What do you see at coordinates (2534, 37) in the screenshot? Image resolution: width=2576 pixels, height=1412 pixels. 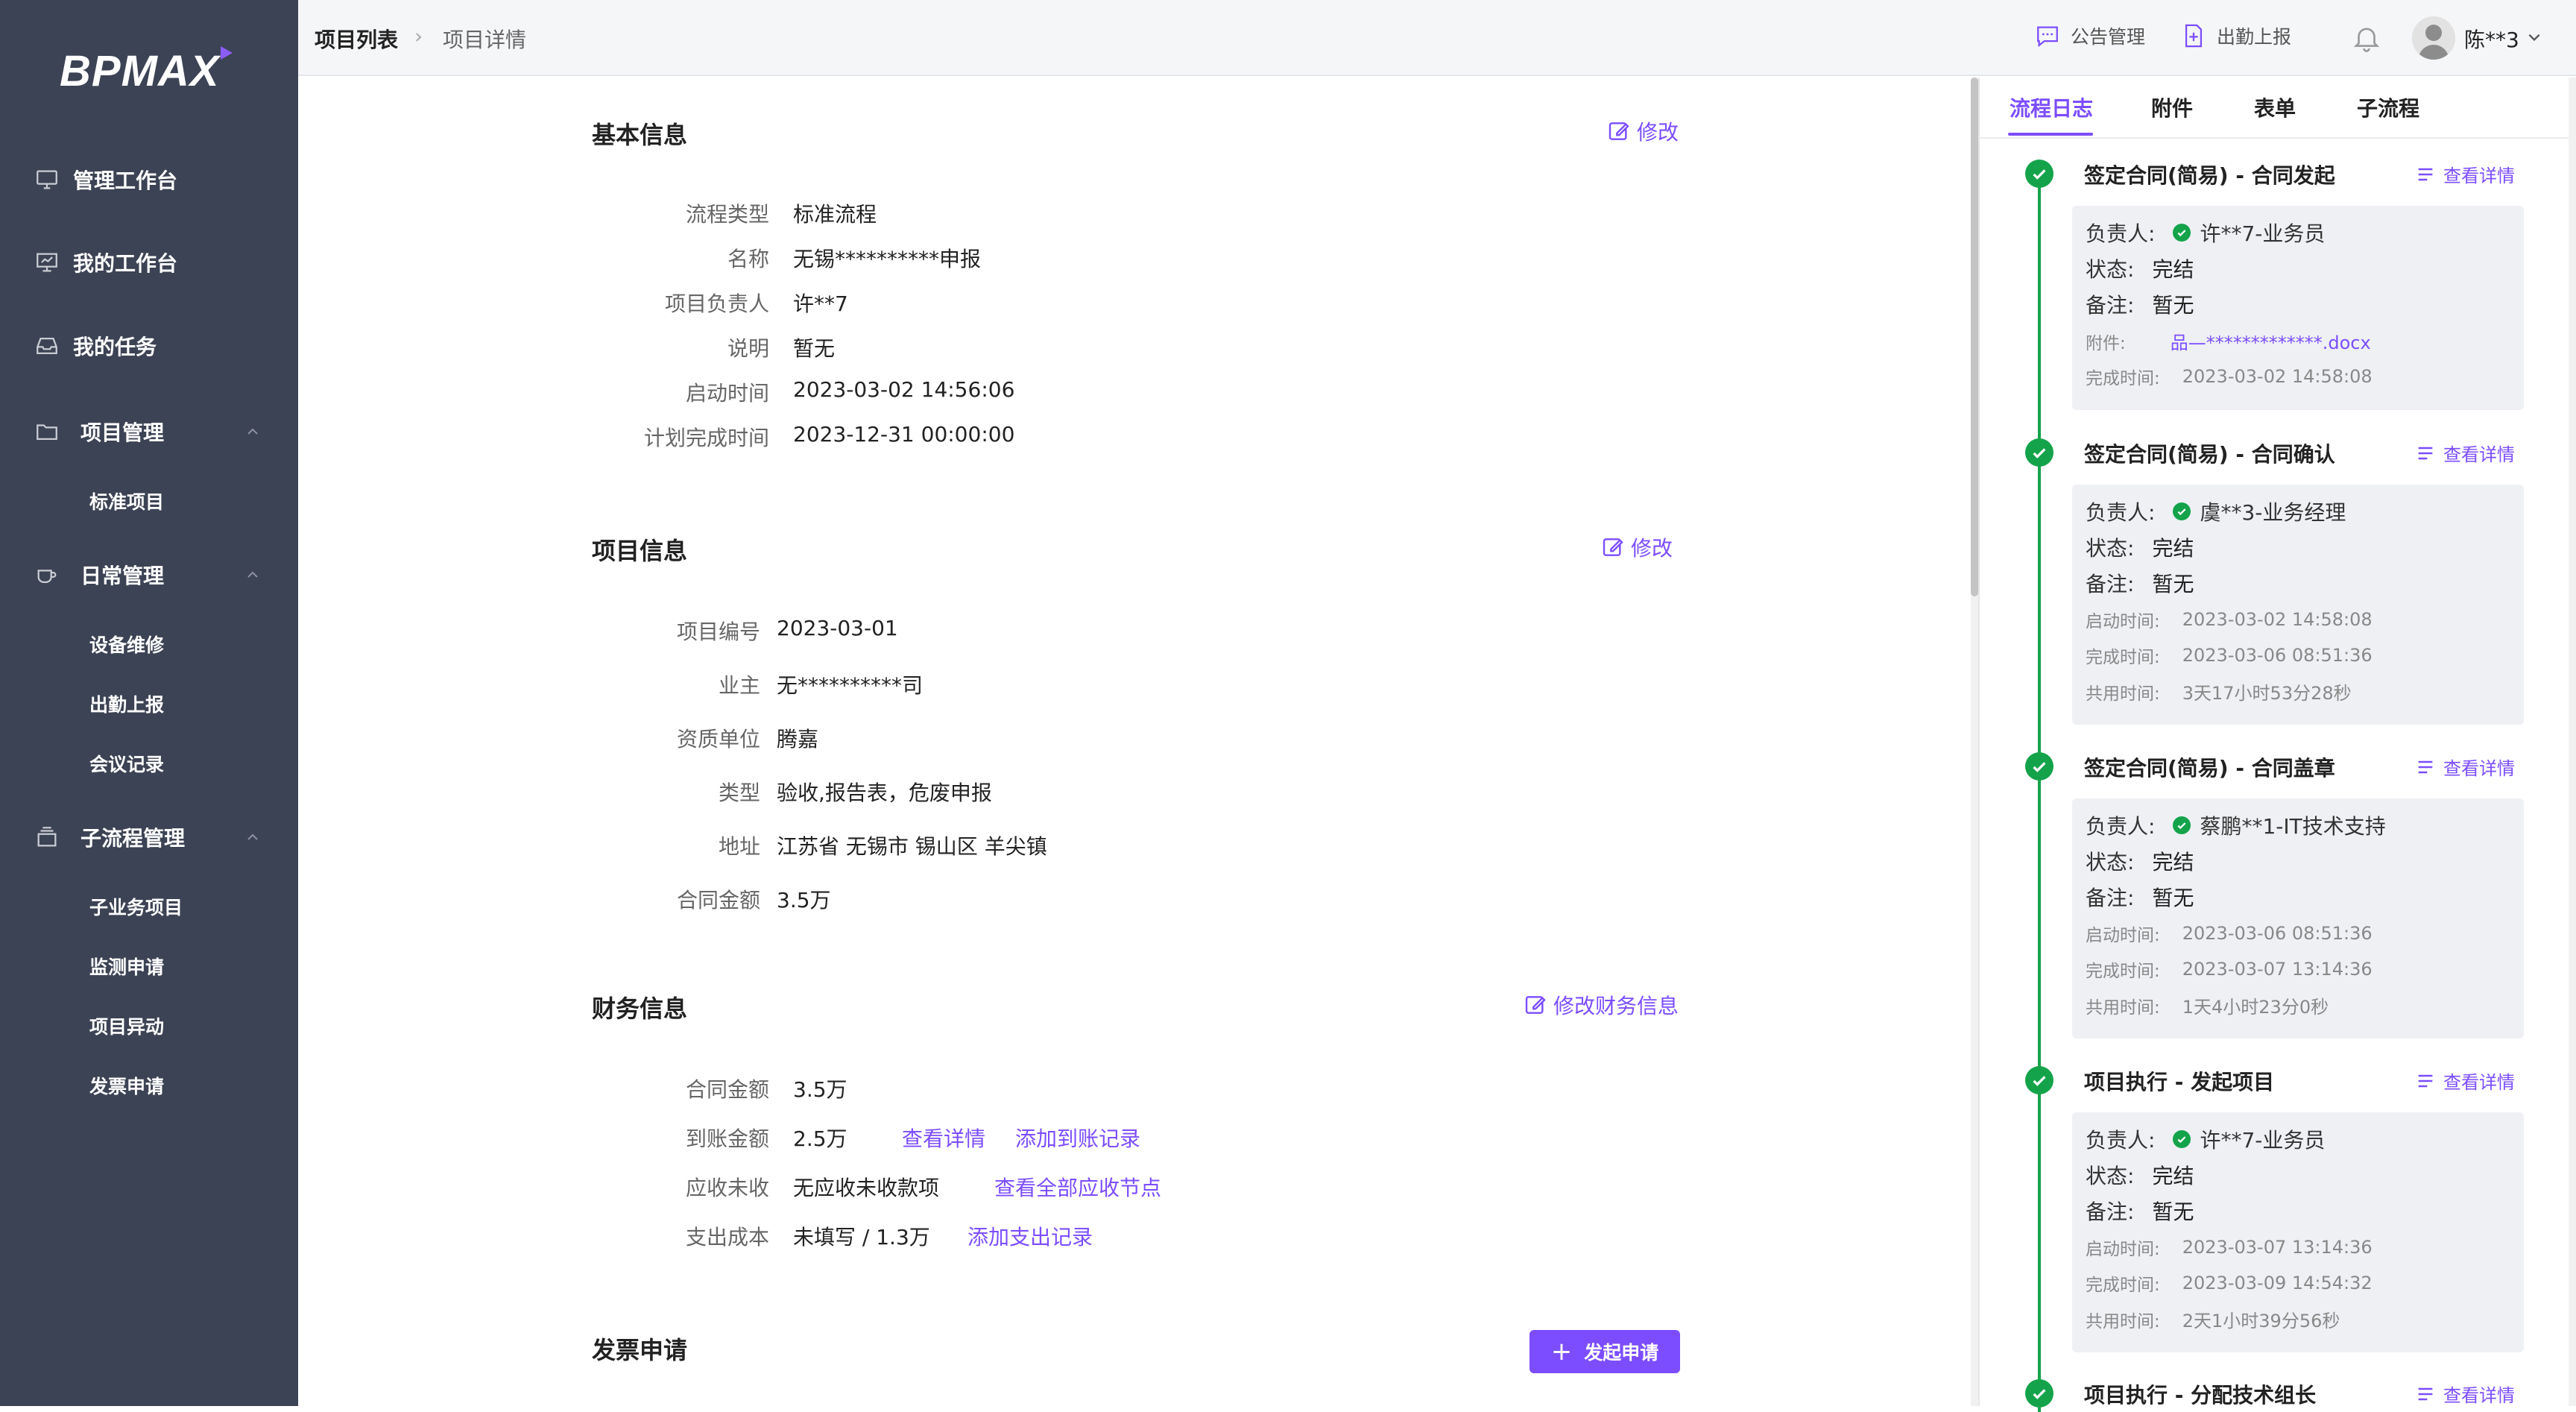 I see `chevron-down-icon` at bounding box center [2534, 37].